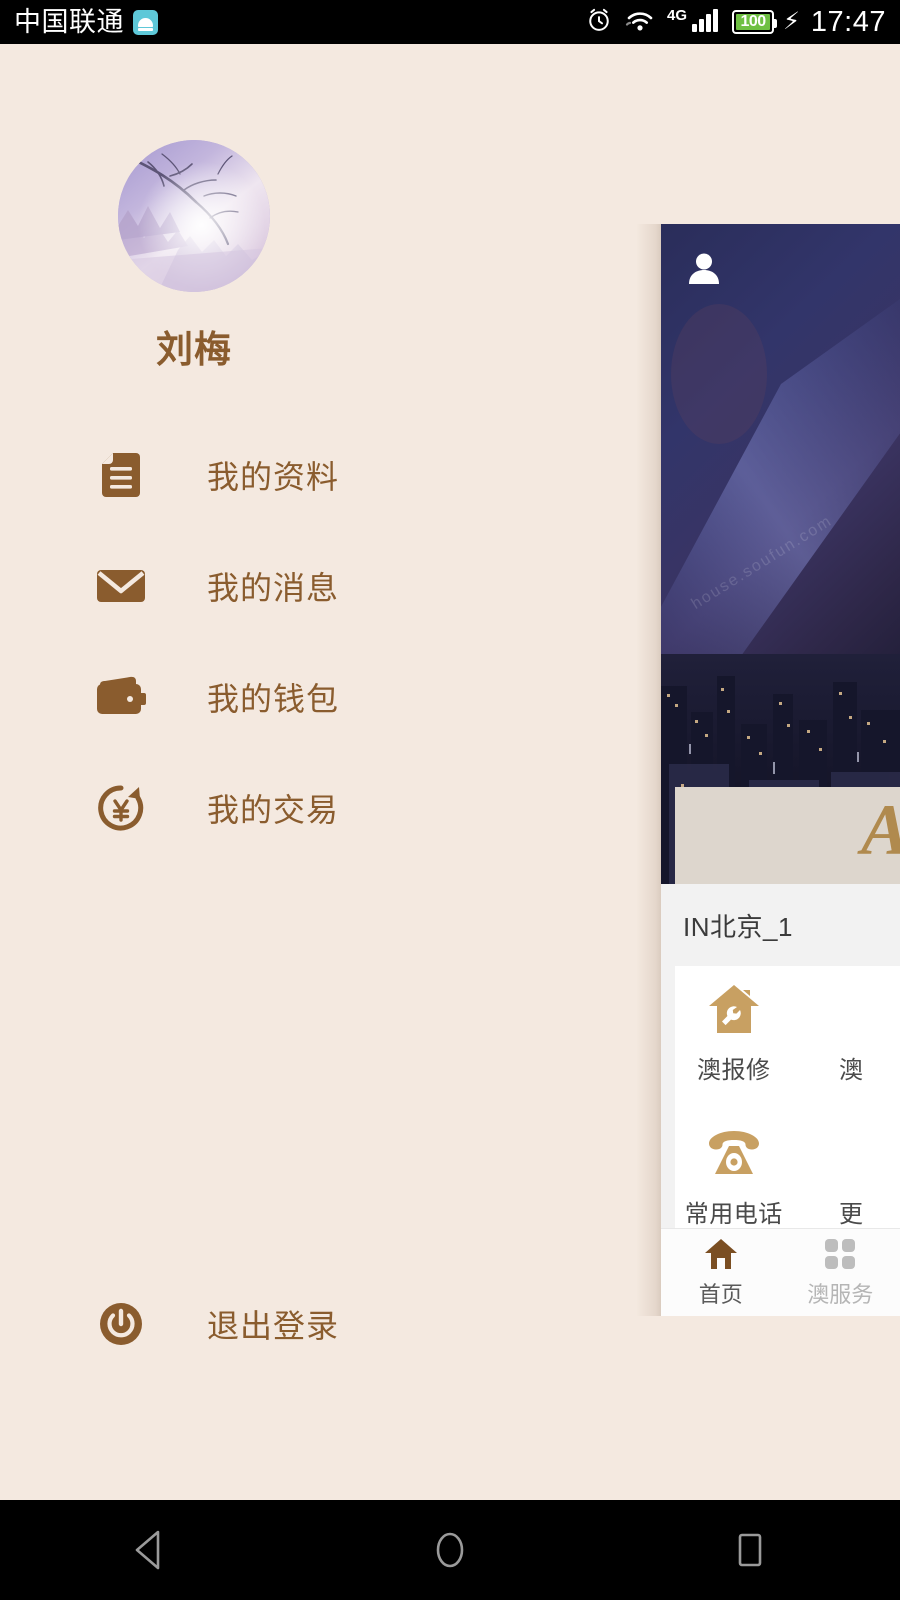 The width and height of the screenshot is (900, 1600). What do you see at coordinates (599, 22) in the screenshot?
I see `alarm-clock-icon` at bounding box center [599, 22].